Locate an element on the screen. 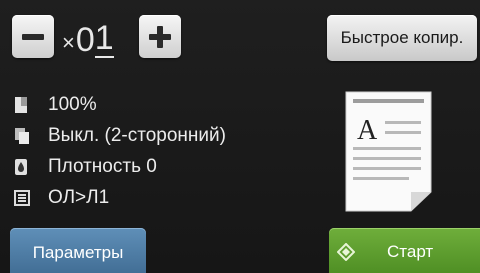 This screenshot has width=480, height=273. layout-icon is located at coordinates (31, 197).